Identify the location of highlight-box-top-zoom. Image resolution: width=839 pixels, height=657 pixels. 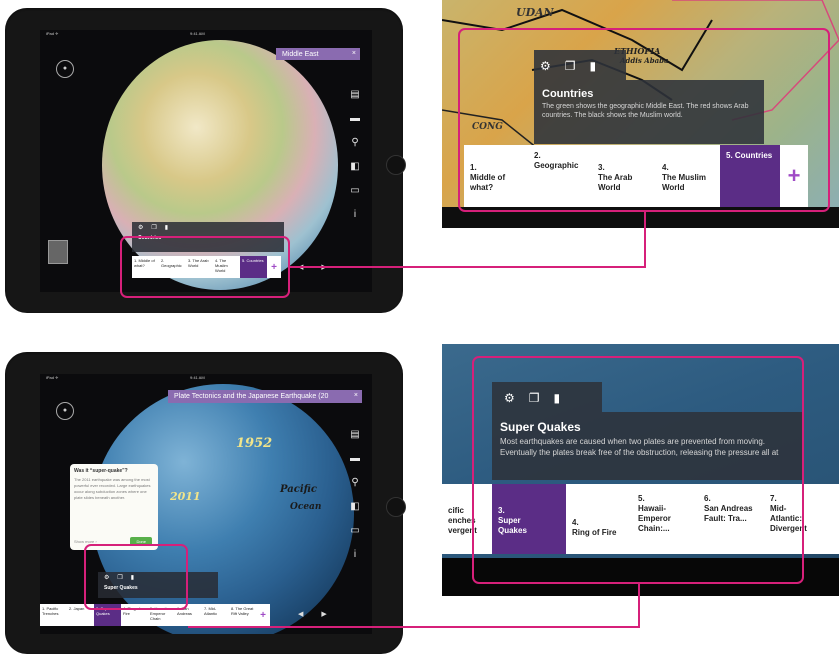
(644, 120).